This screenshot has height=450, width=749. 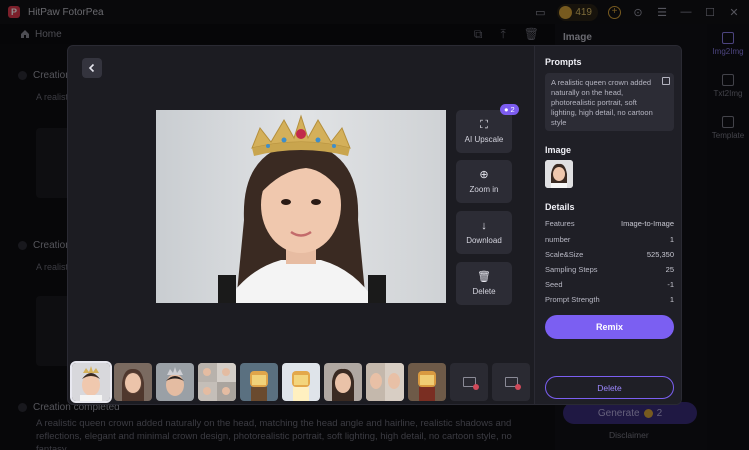 I want to click on ai-upscale-button: ⛶ AI Upscale, so click(x=484, y=131).